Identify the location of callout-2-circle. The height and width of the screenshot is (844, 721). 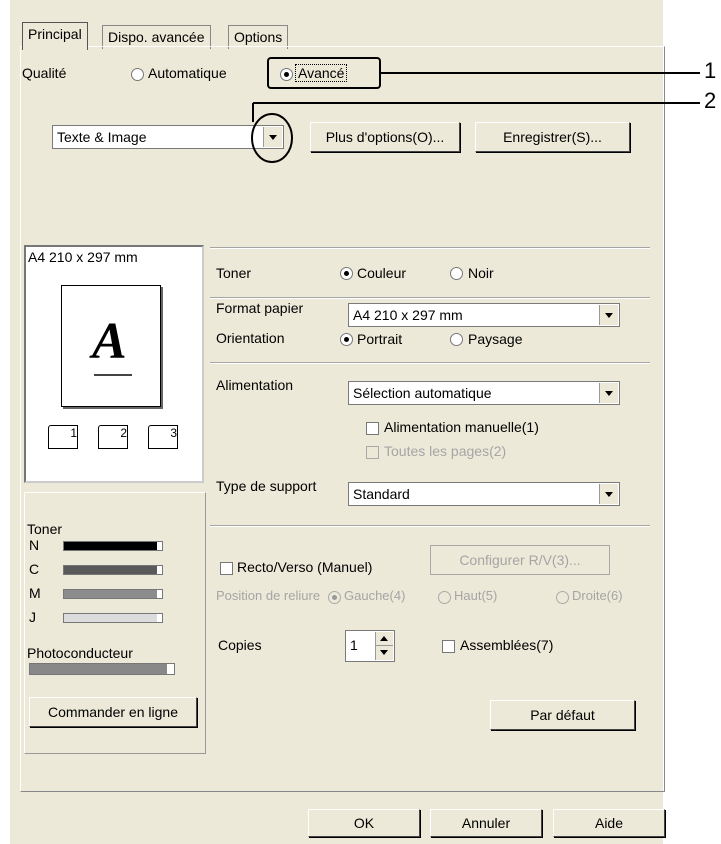
(272, 138).